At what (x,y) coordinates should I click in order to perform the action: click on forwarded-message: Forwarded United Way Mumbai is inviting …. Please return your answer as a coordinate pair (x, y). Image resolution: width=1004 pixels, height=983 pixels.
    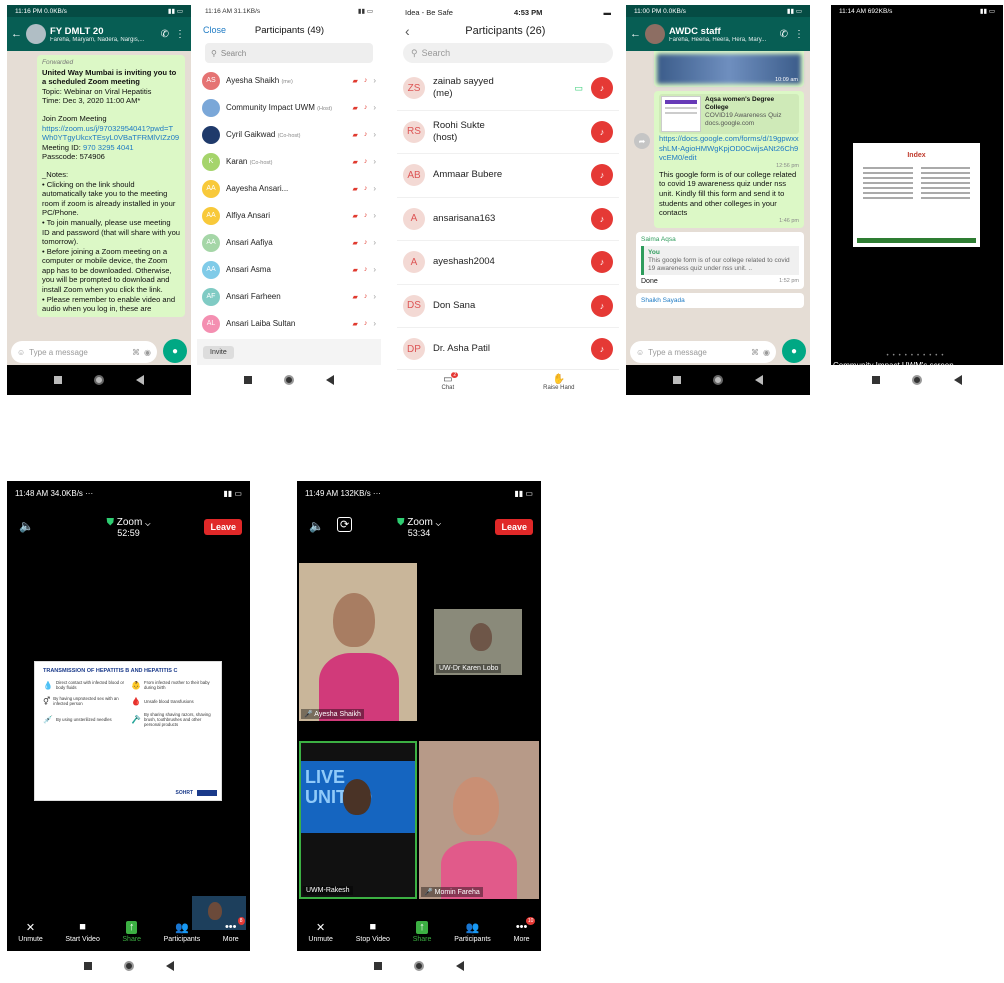
    Looking at the image, I should click on (111, 186).